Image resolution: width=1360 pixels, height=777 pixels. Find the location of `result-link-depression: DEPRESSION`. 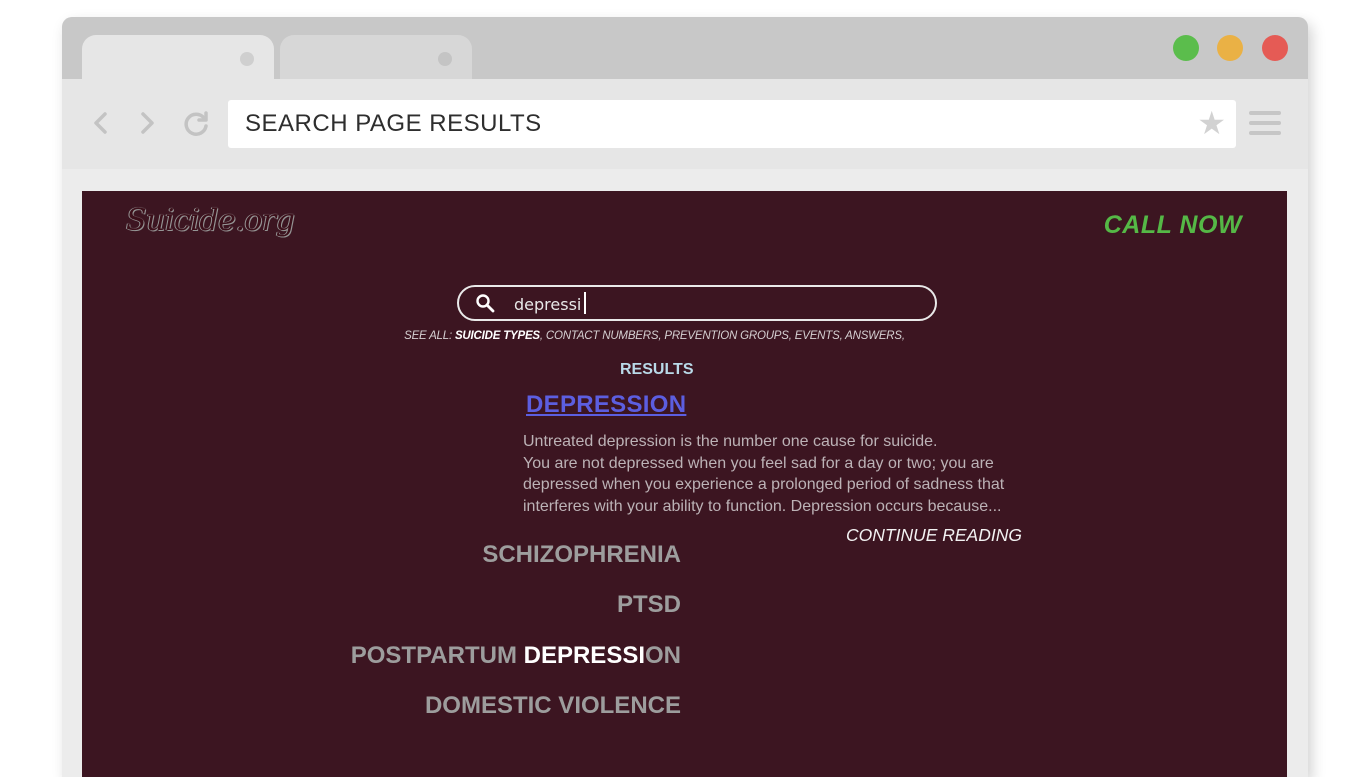

result-link-depression: DEPRESSION is located at coordinates (606, 405).